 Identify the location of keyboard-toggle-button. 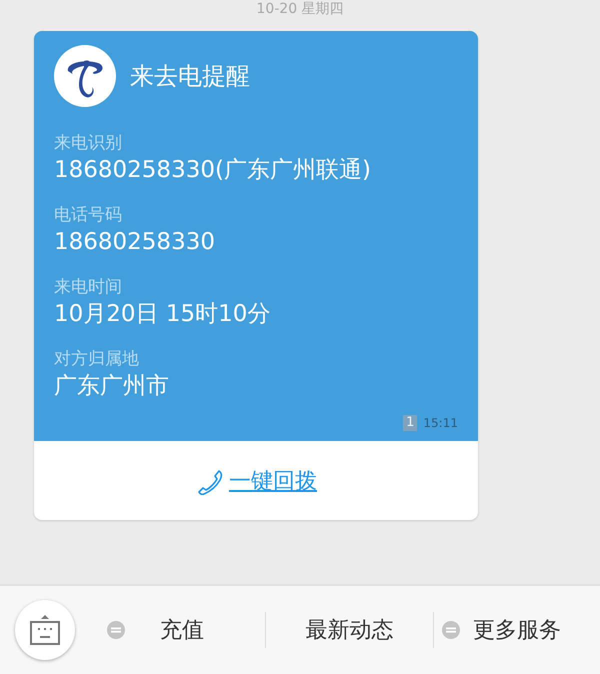
(45, 630).